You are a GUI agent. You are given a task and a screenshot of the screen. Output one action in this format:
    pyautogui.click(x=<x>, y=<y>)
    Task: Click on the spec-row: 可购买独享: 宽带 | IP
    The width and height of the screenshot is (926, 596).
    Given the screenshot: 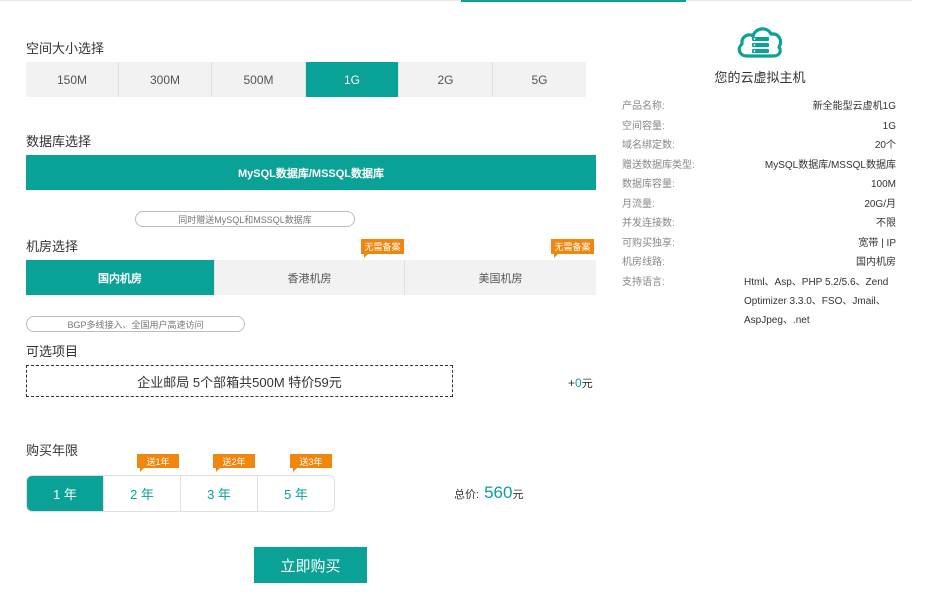 What is the action you would take?
    pyautogui.click(x=759, y=244)
    